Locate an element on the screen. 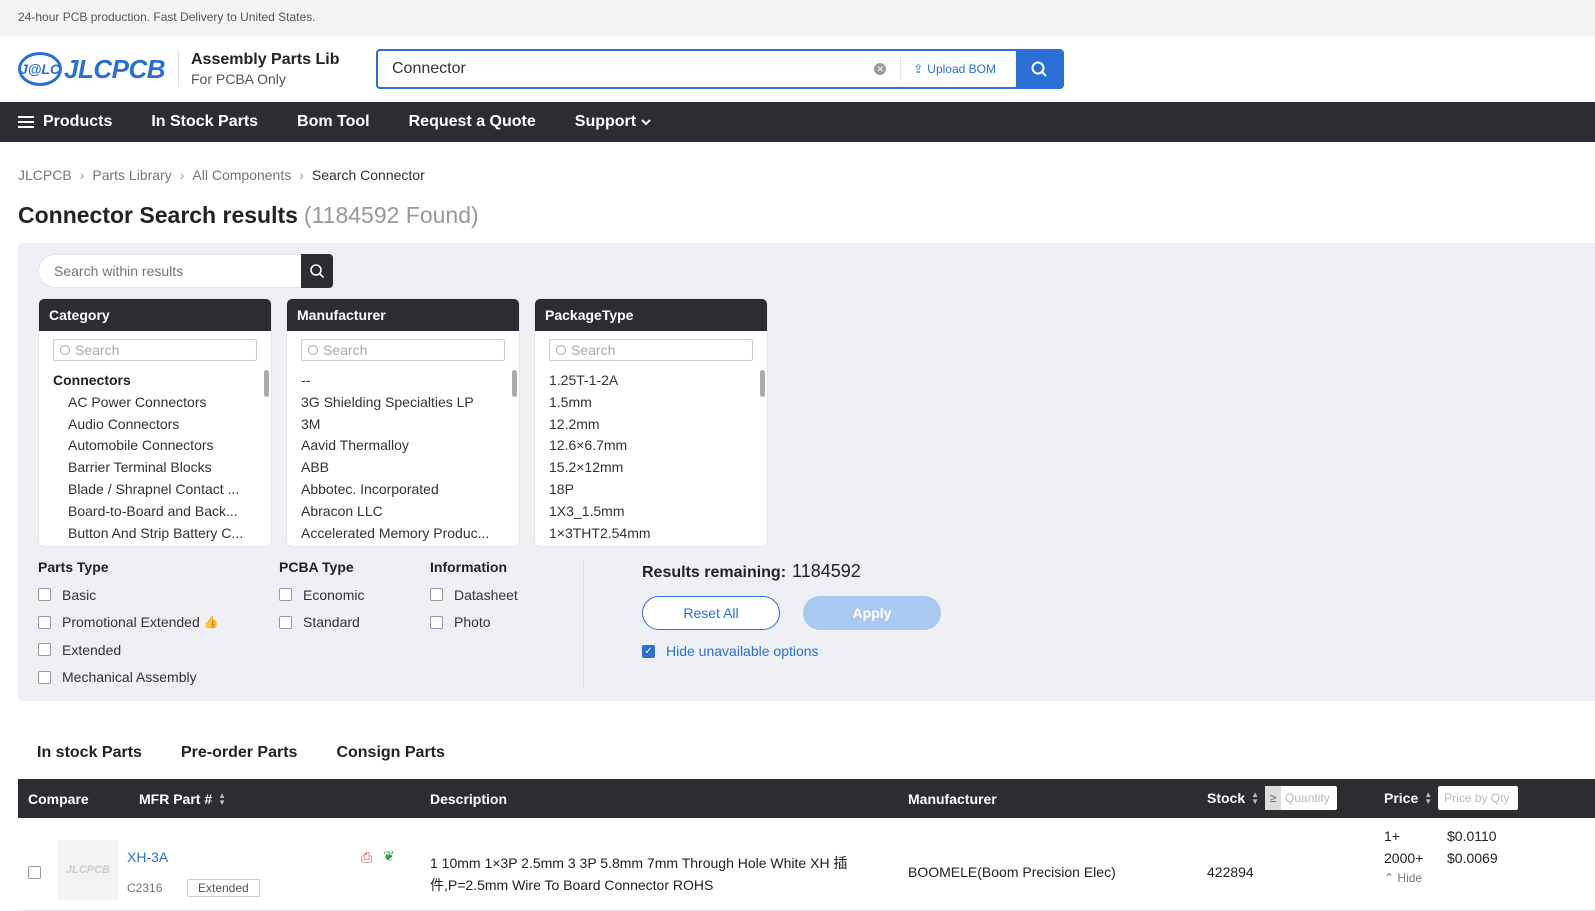 The image size is (1595, 911). price-value: $0.0069 is located at coordinates (1472, 858).